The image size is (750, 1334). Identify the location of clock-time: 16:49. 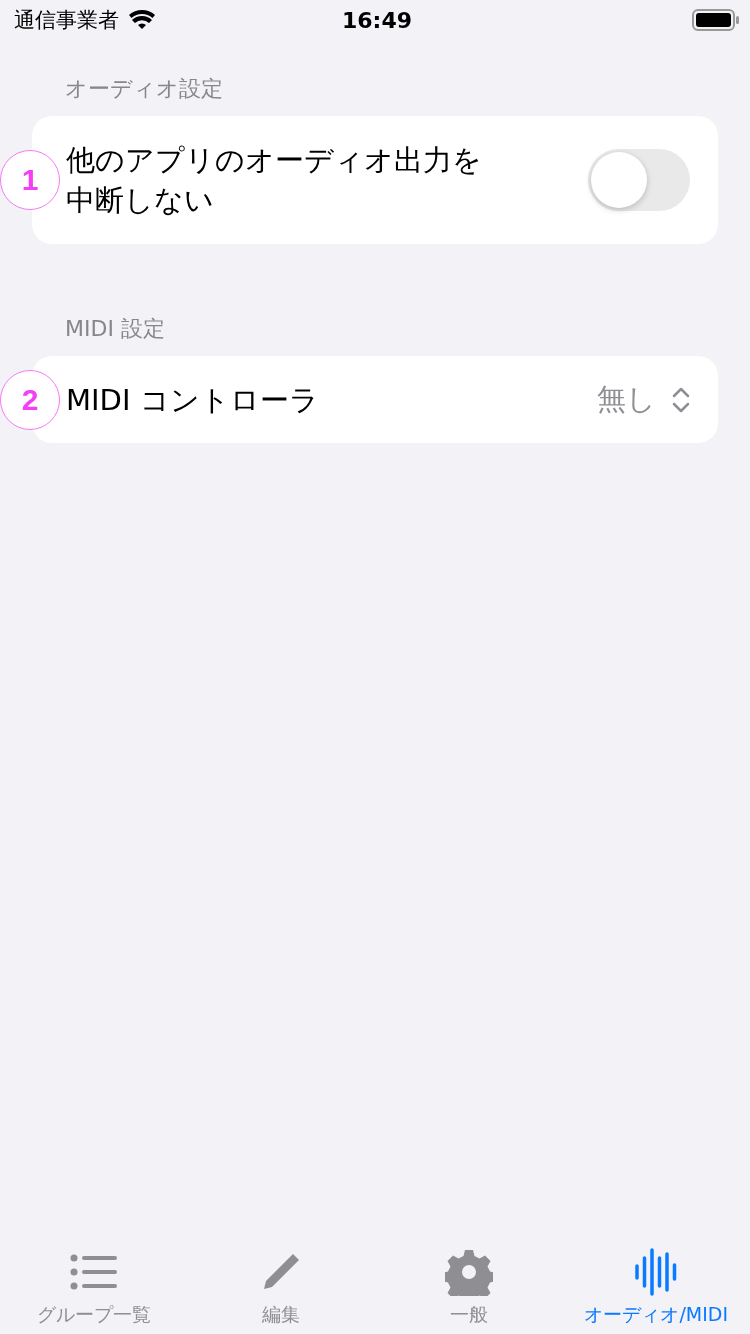
(377, 20).